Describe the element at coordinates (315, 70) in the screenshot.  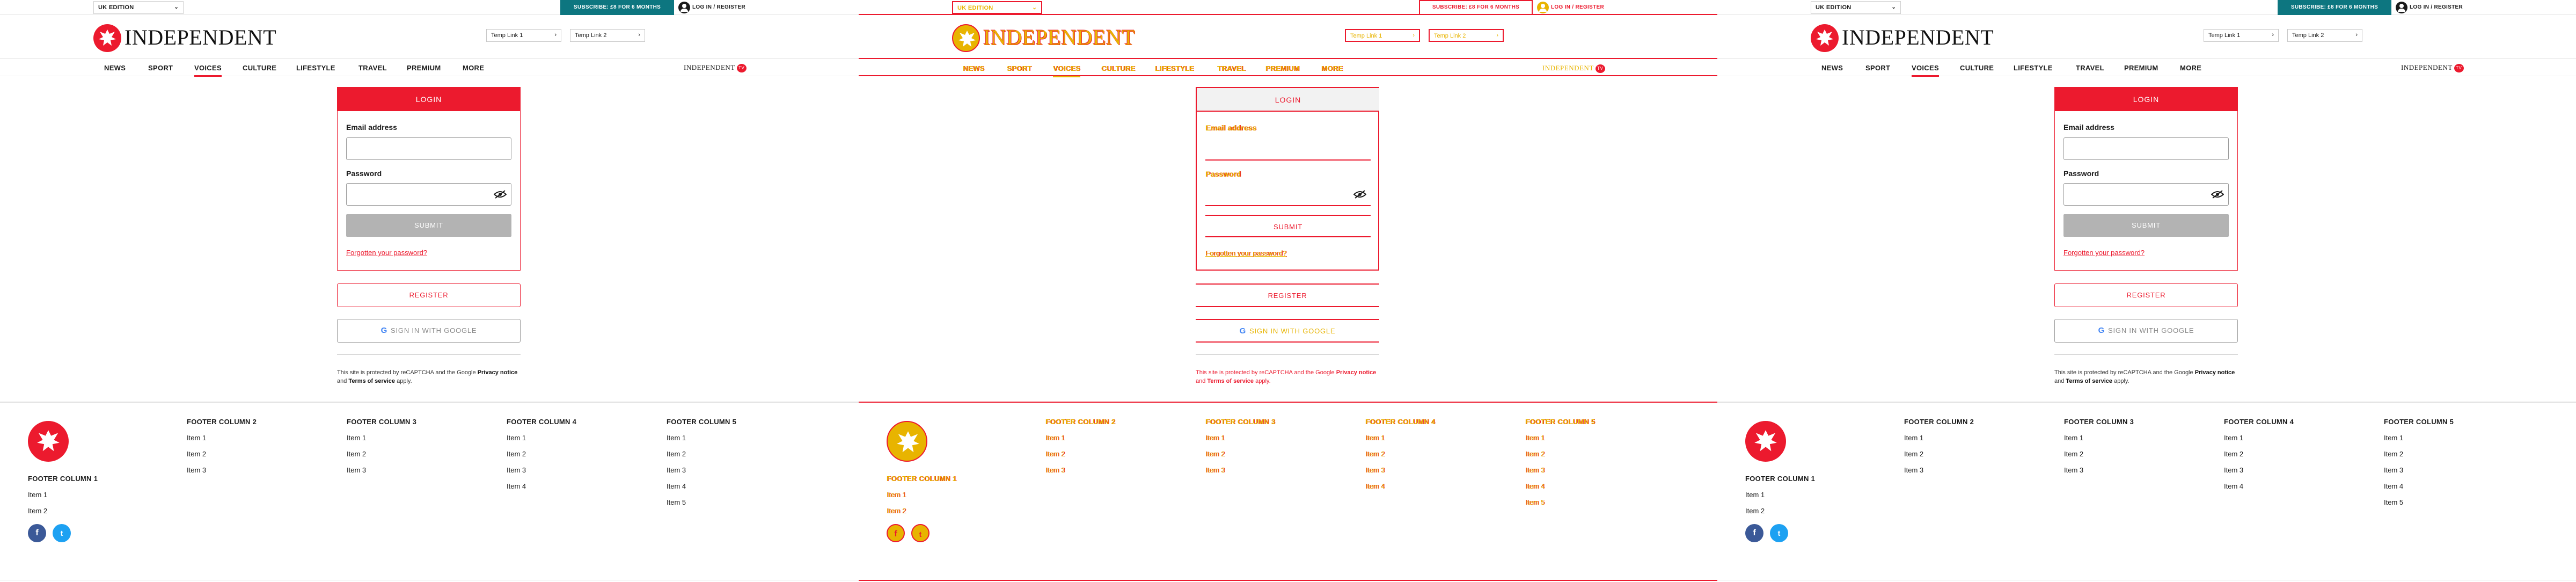
I see `nav-item-lifestyle: LIFESTYLE` at that location.